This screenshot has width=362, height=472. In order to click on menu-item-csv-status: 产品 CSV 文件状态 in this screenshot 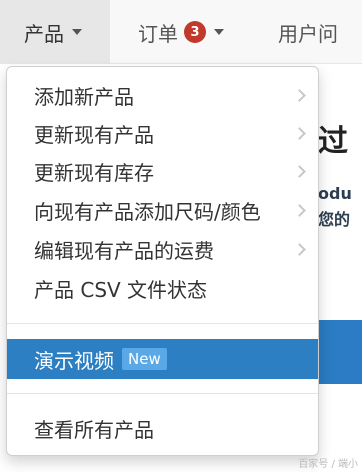, I will do `click(162, 288)`.